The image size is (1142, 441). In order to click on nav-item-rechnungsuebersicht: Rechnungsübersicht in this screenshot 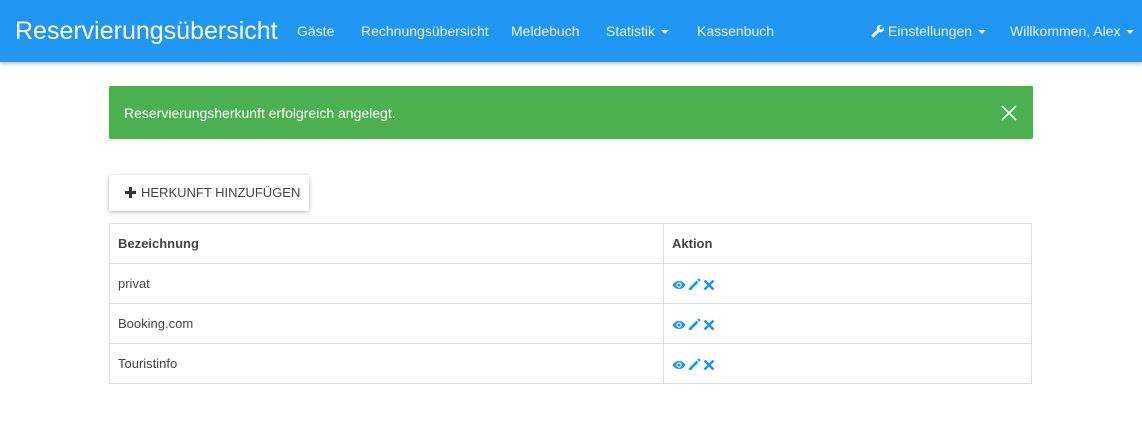, I will do `click(425, 31)`.